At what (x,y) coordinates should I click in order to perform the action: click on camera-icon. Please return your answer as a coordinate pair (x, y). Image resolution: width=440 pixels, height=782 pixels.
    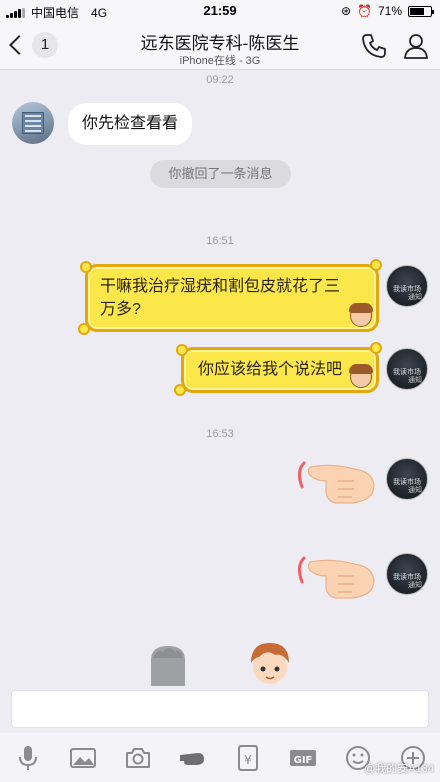
    Looking at the image, I should click on (138, 758).